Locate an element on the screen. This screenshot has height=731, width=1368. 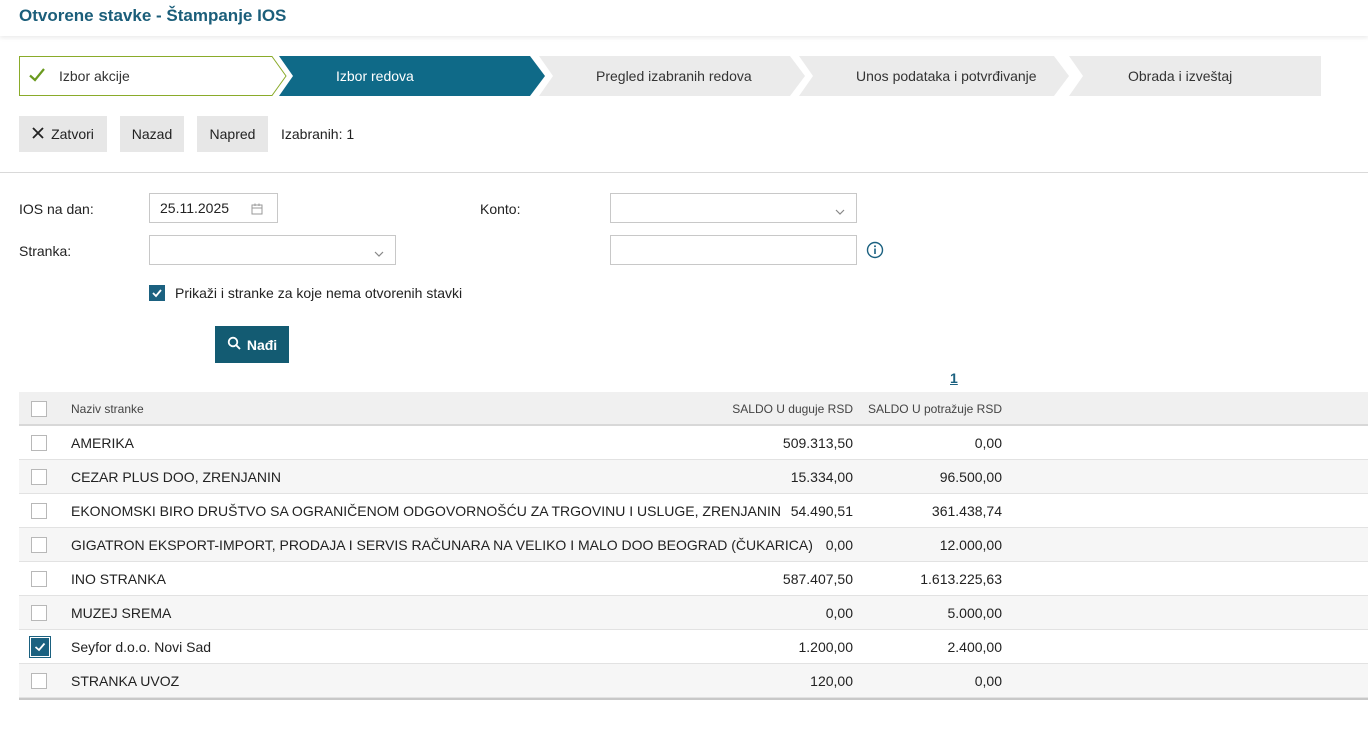
row-credit: 12.000,00 is located at coordinates (970, 545).